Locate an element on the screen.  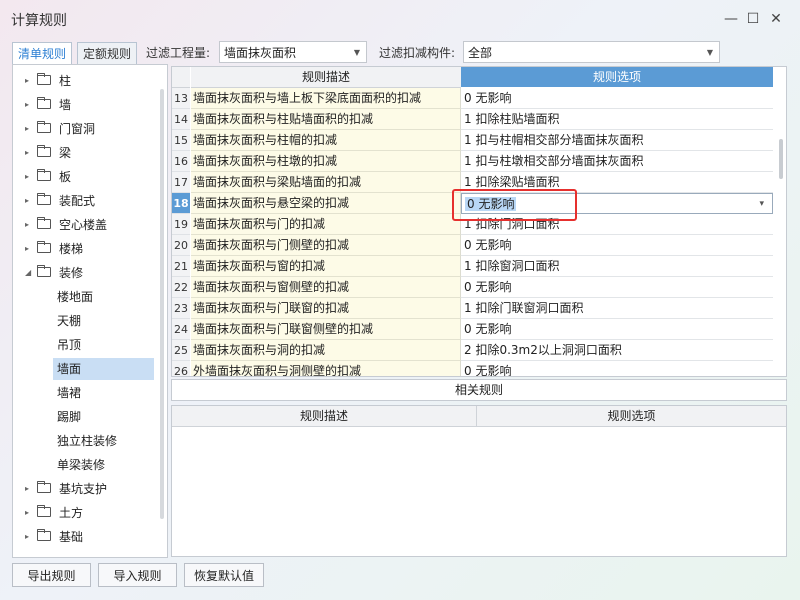
table-row: 25 墙面抹灰面积与洞的扣减 2 扣除0.3m2以上洞洞口面积 is located at coordinates (472, 350).